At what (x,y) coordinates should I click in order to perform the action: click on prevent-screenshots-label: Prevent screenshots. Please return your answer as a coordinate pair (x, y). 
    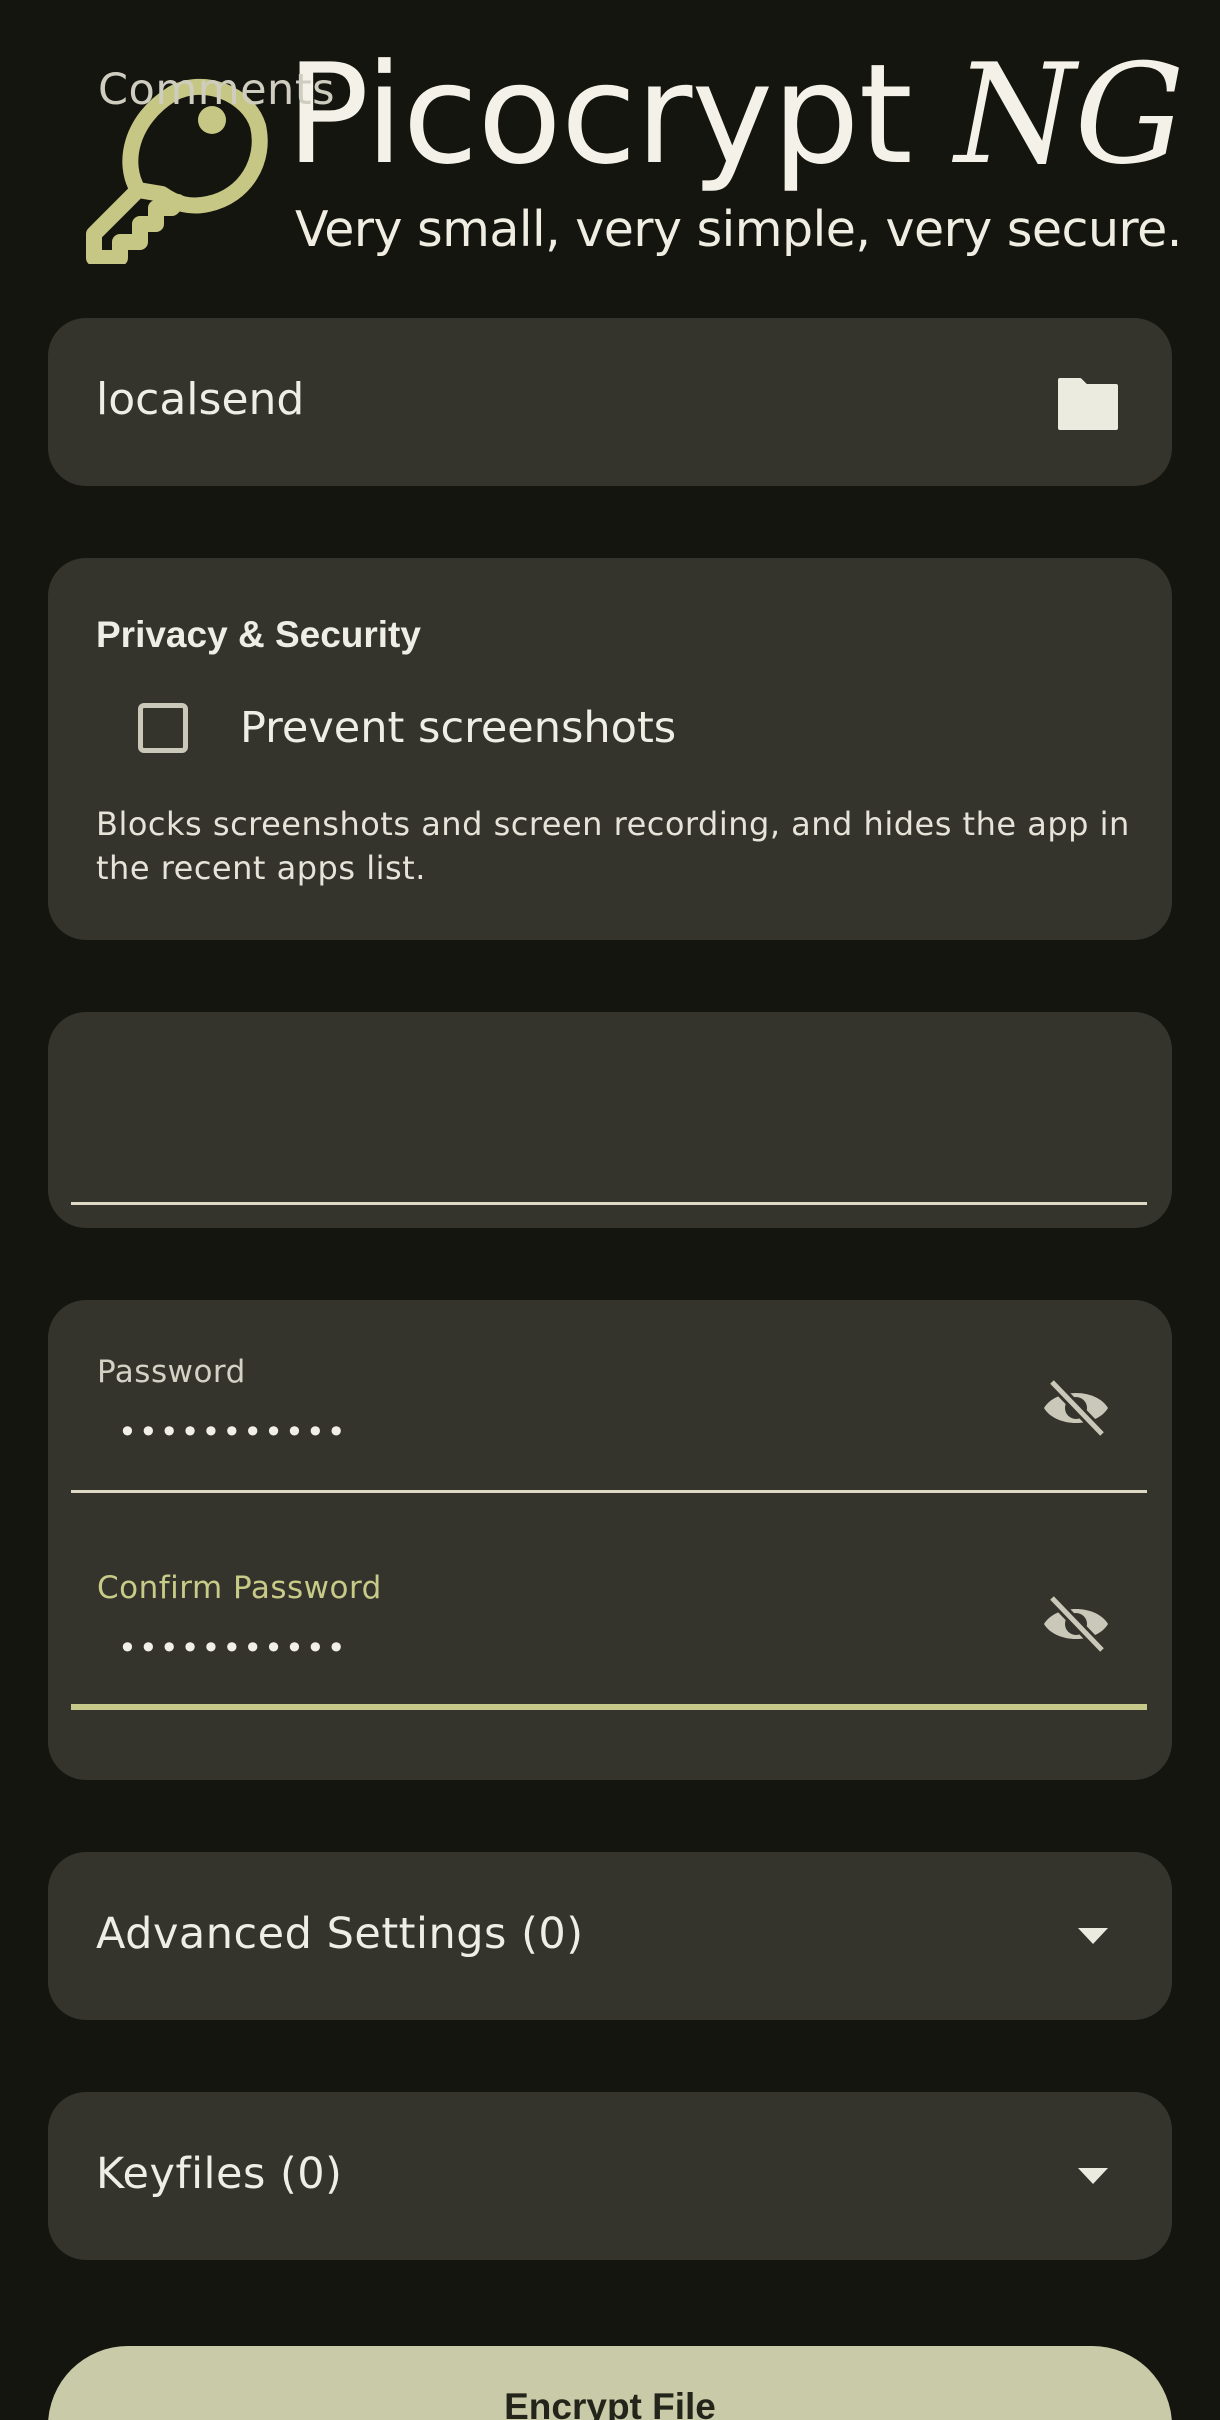
    Looking at the image, I should click on (458, 728).